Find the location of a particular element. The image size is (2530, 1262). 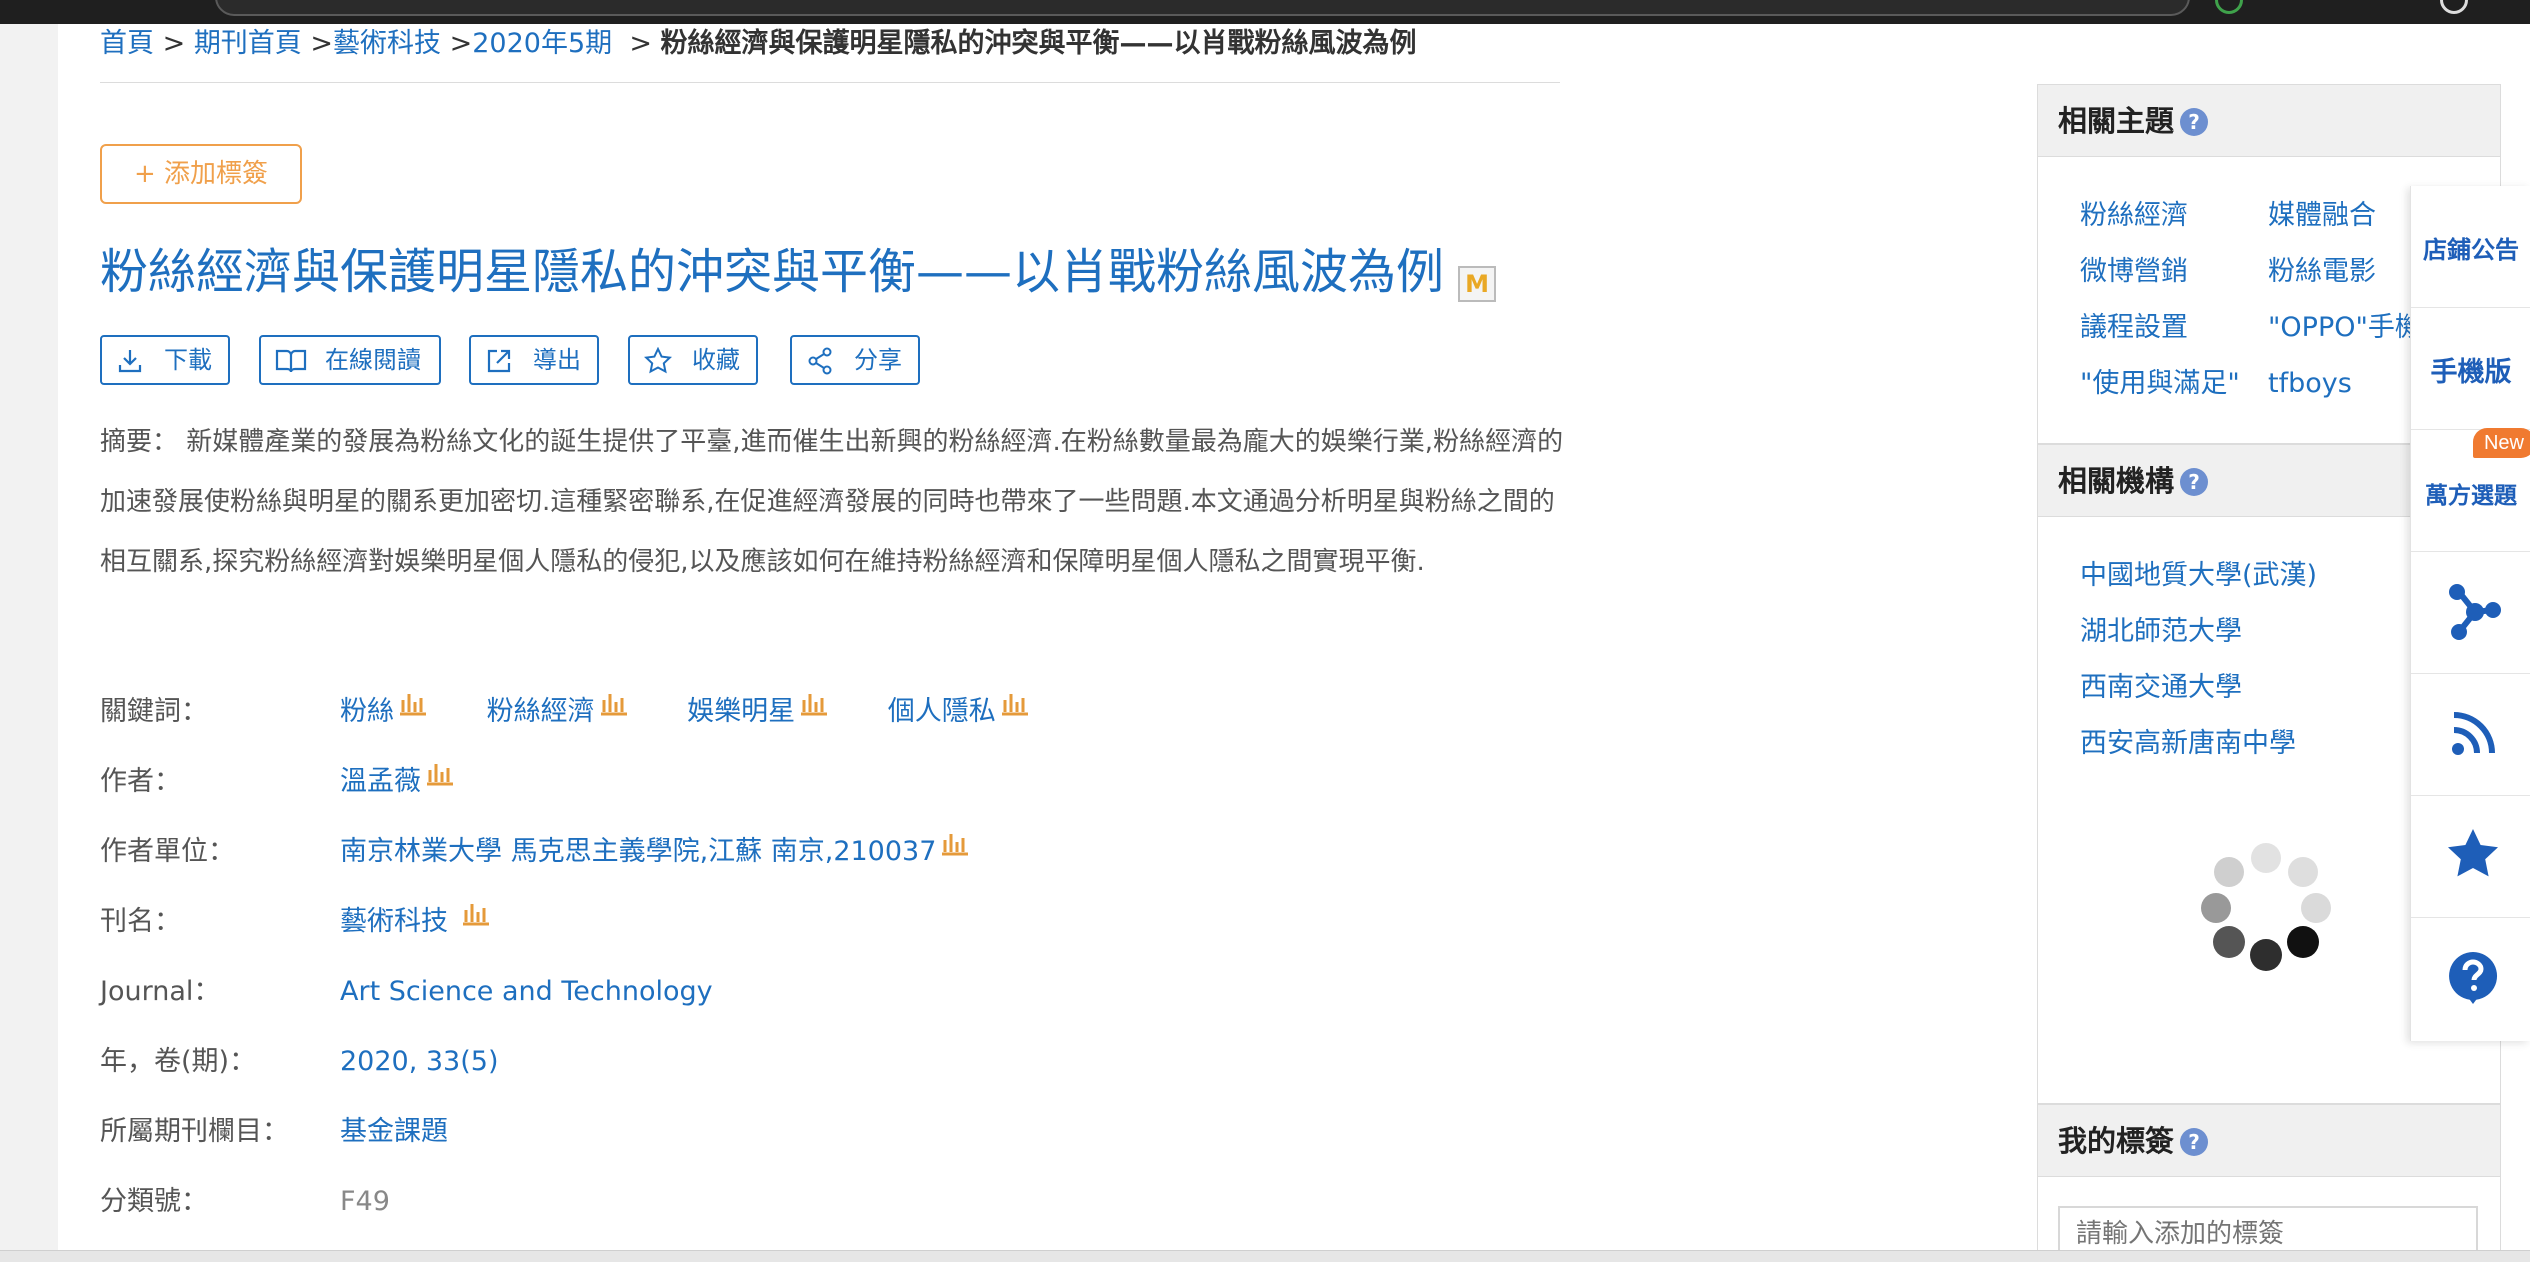

topic-link: 粉絲電影 is located at coordinates (2322, 272).